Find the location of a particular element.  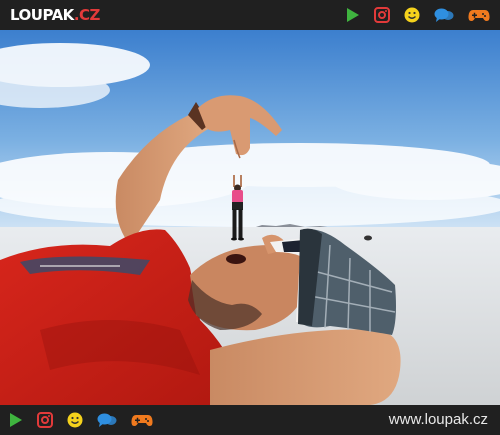

site-logo: LOUPAK.CZ is located at coordinates (55, 15).